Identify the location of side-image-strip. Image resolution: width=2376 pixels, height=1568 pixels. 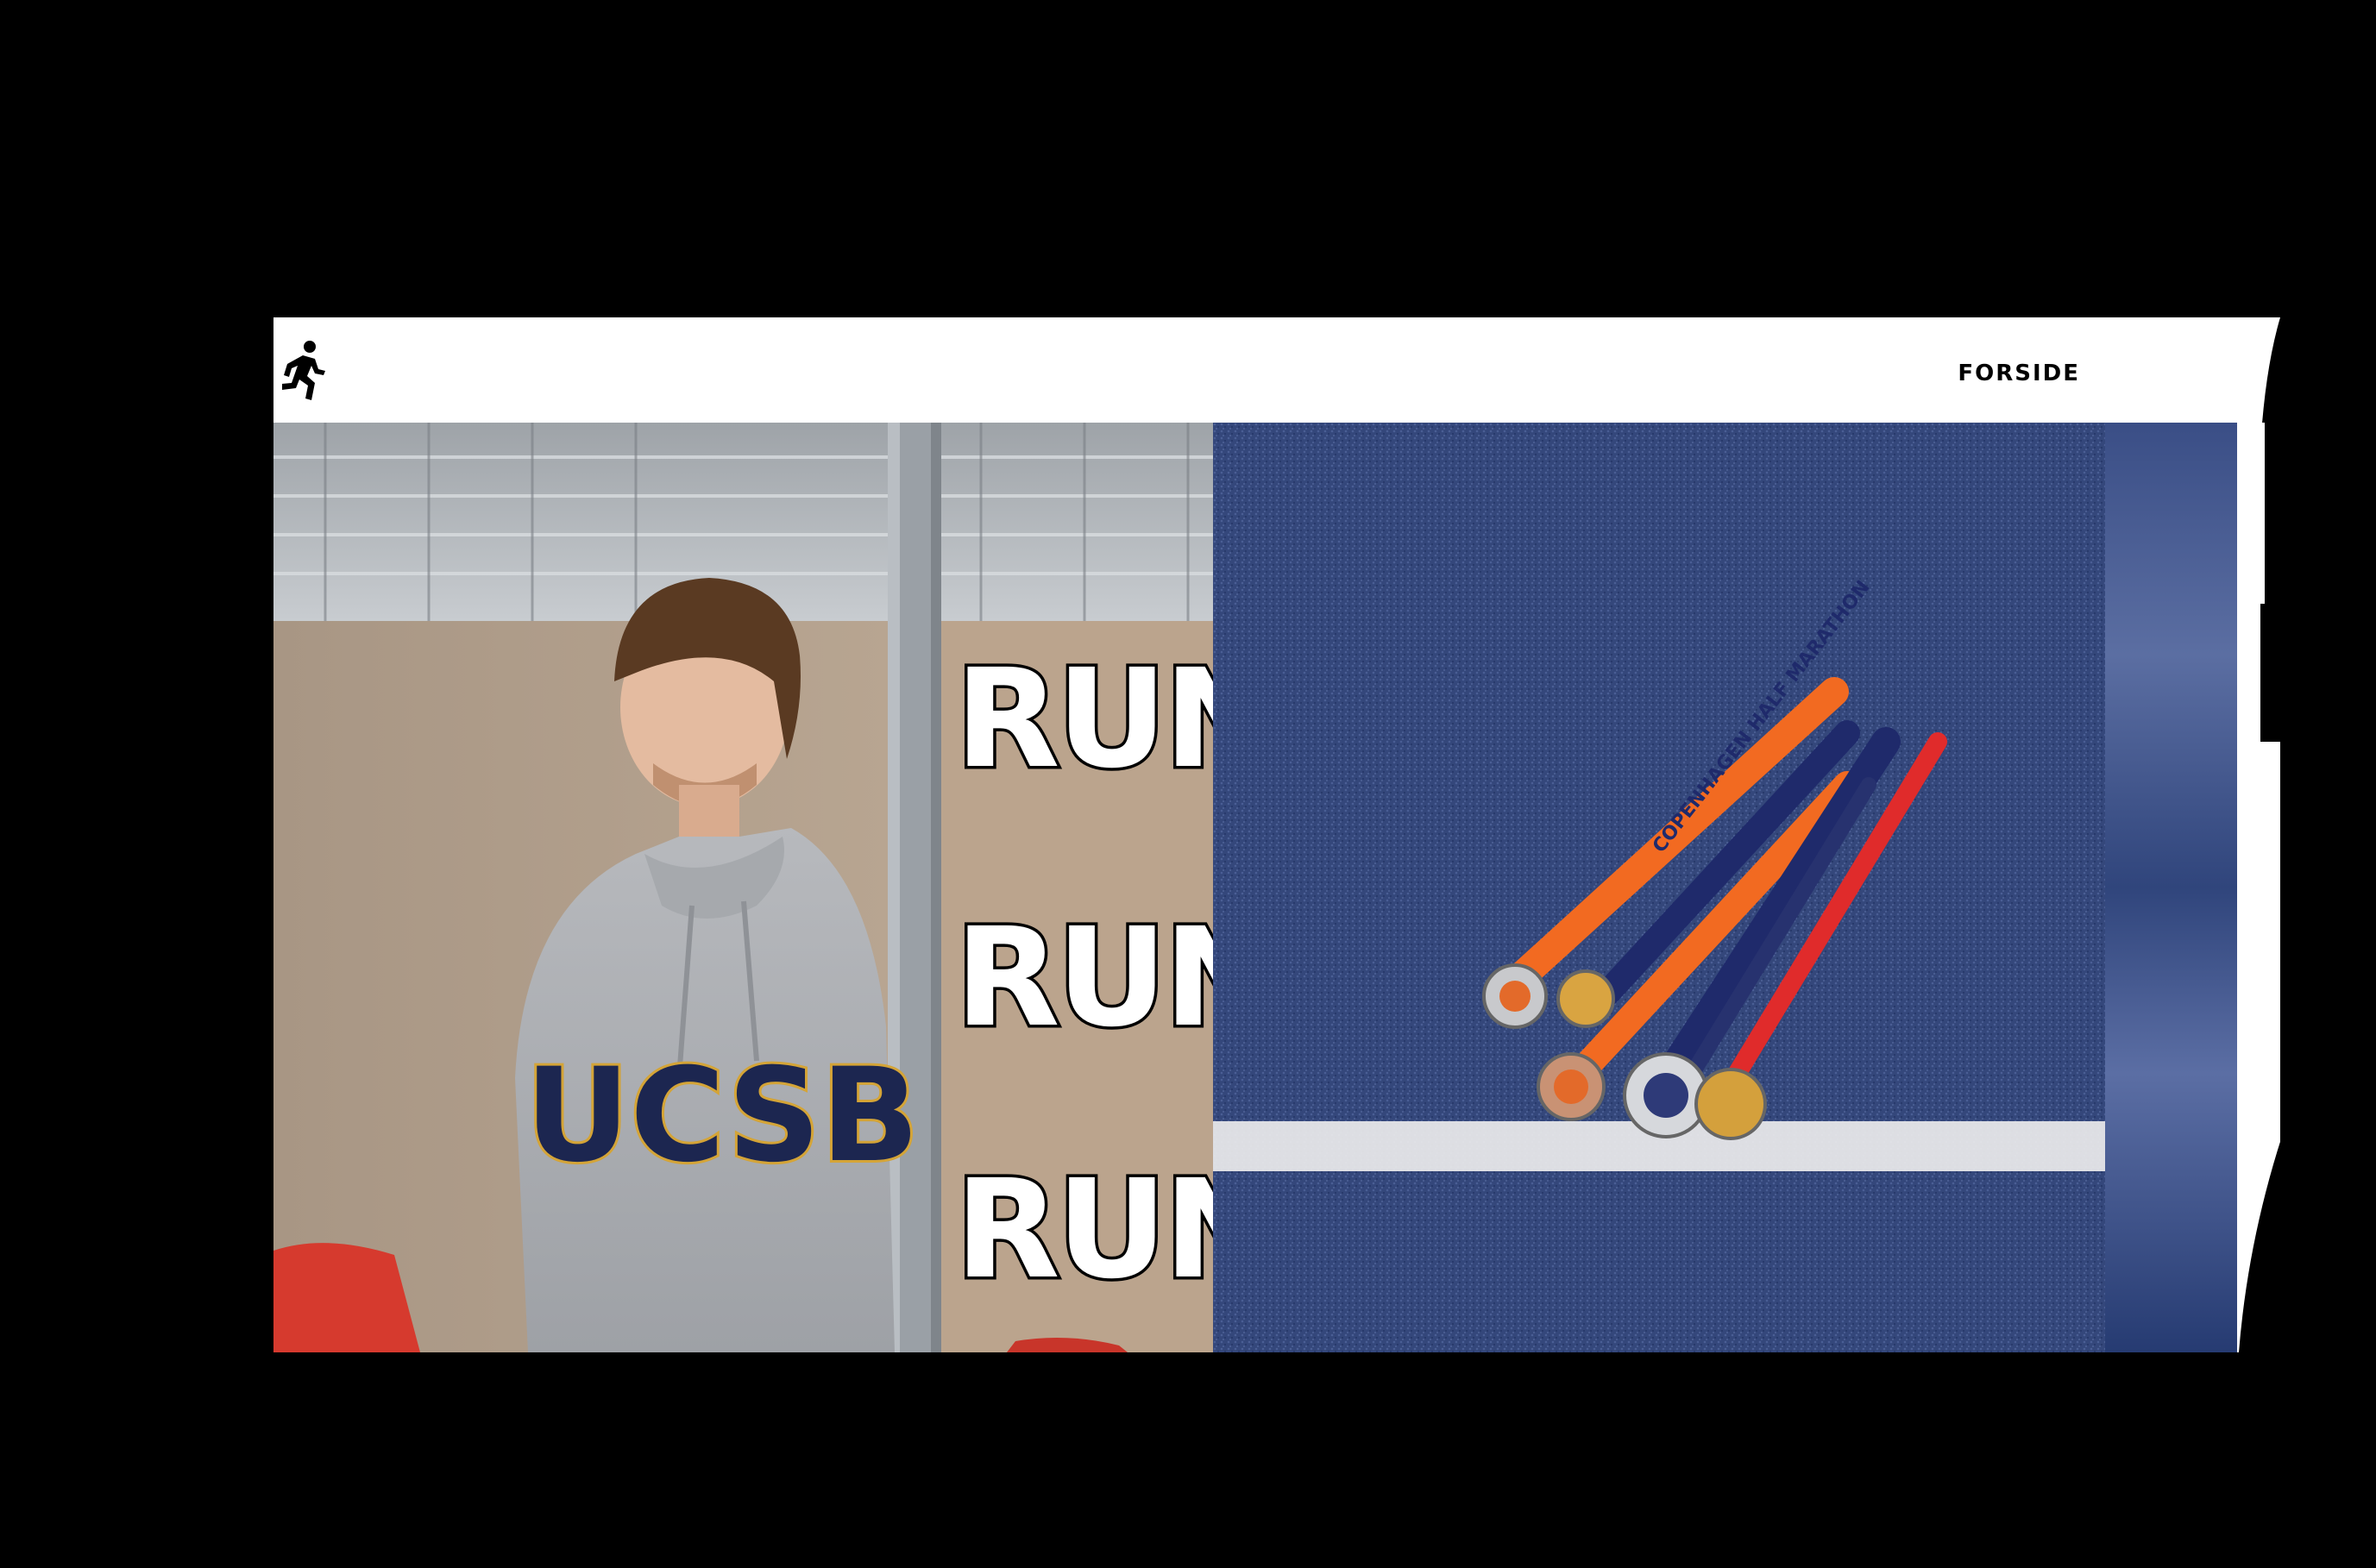
(2171, 887).